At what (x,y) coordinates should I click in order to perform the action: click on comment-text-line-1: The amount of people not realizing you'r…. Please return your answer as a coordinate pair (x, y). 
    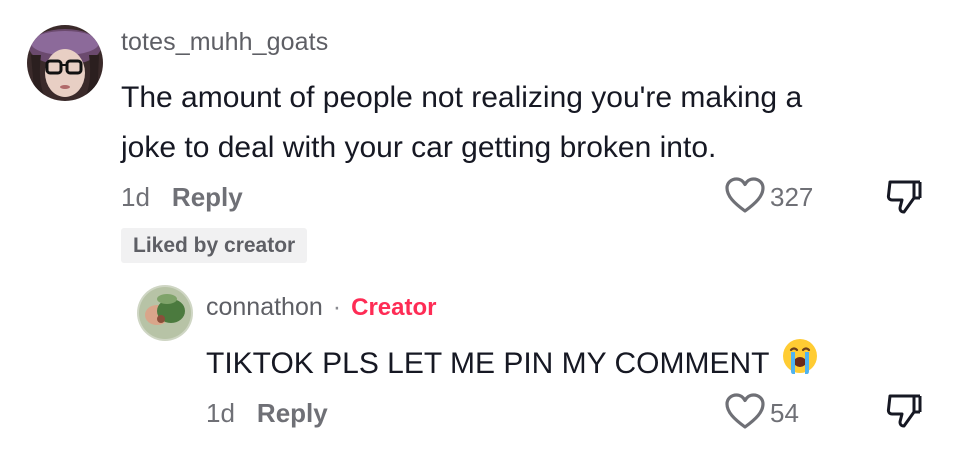
    Looking at the image, I should click on (462, 97).